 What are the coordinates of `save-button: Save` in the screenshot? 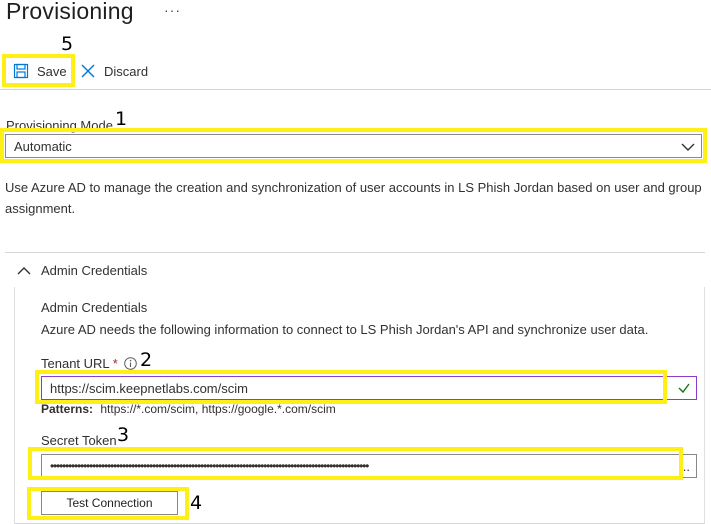 It's located at (40, 71).